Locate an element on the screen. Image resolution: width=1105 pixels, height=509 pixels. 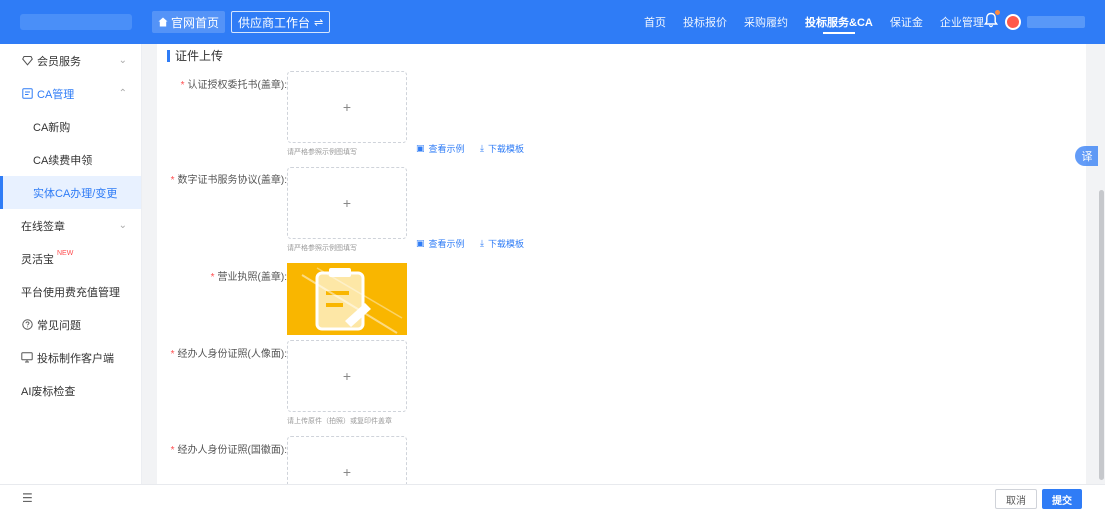
sidebar-item-linghuobao: 灵活宝 NEW is located at coordinates (70, 258).